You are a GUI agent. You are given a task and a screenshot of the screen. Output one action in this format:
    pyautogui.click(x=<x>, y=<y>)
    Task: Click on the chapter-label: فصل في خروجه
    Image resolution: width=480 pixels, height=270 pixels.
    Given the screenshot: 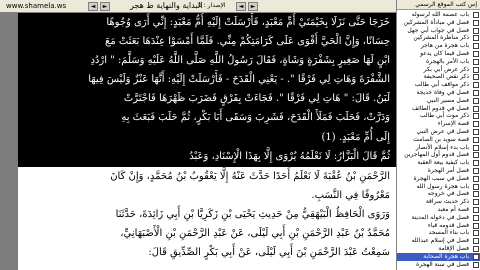 What is the action you would take?
    pyautogui.click(x=448, y=194)
    